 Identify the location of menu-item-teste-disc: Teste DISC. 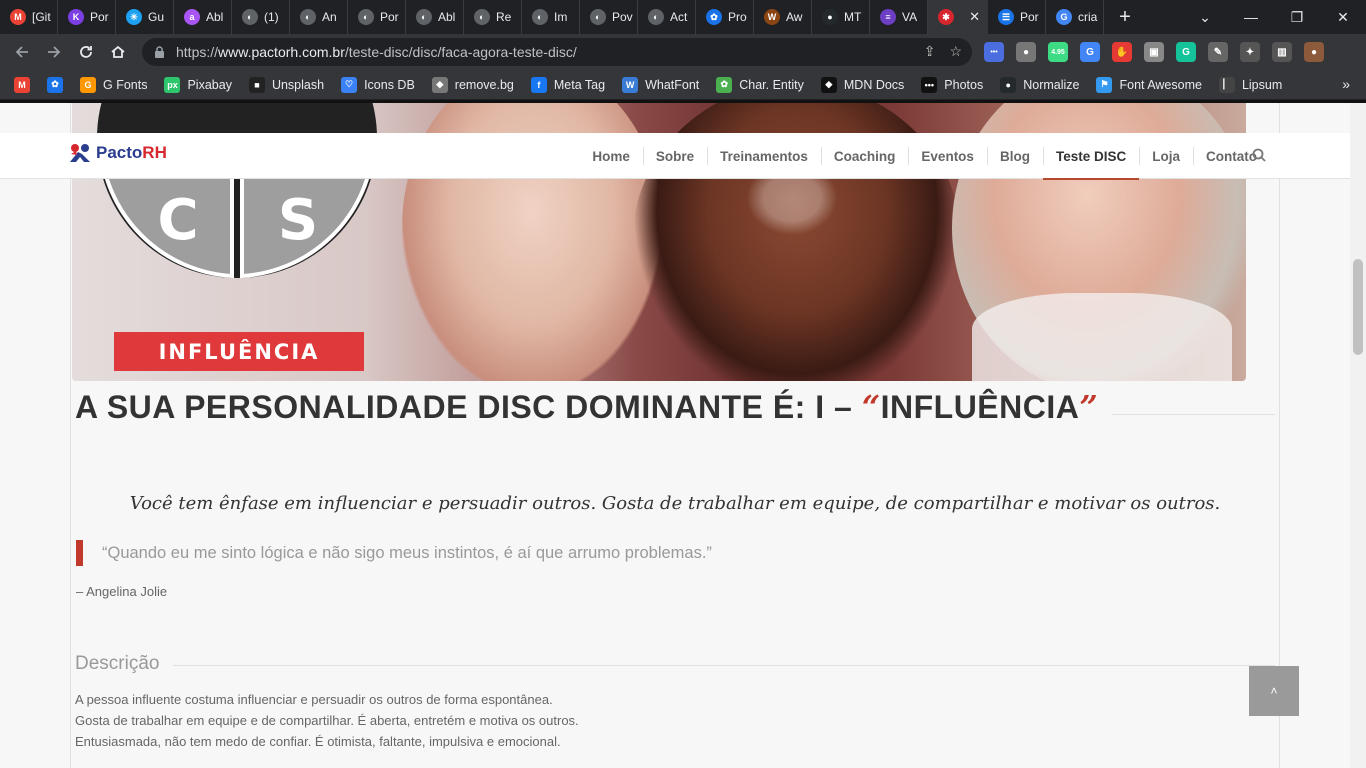
(1091, 156).